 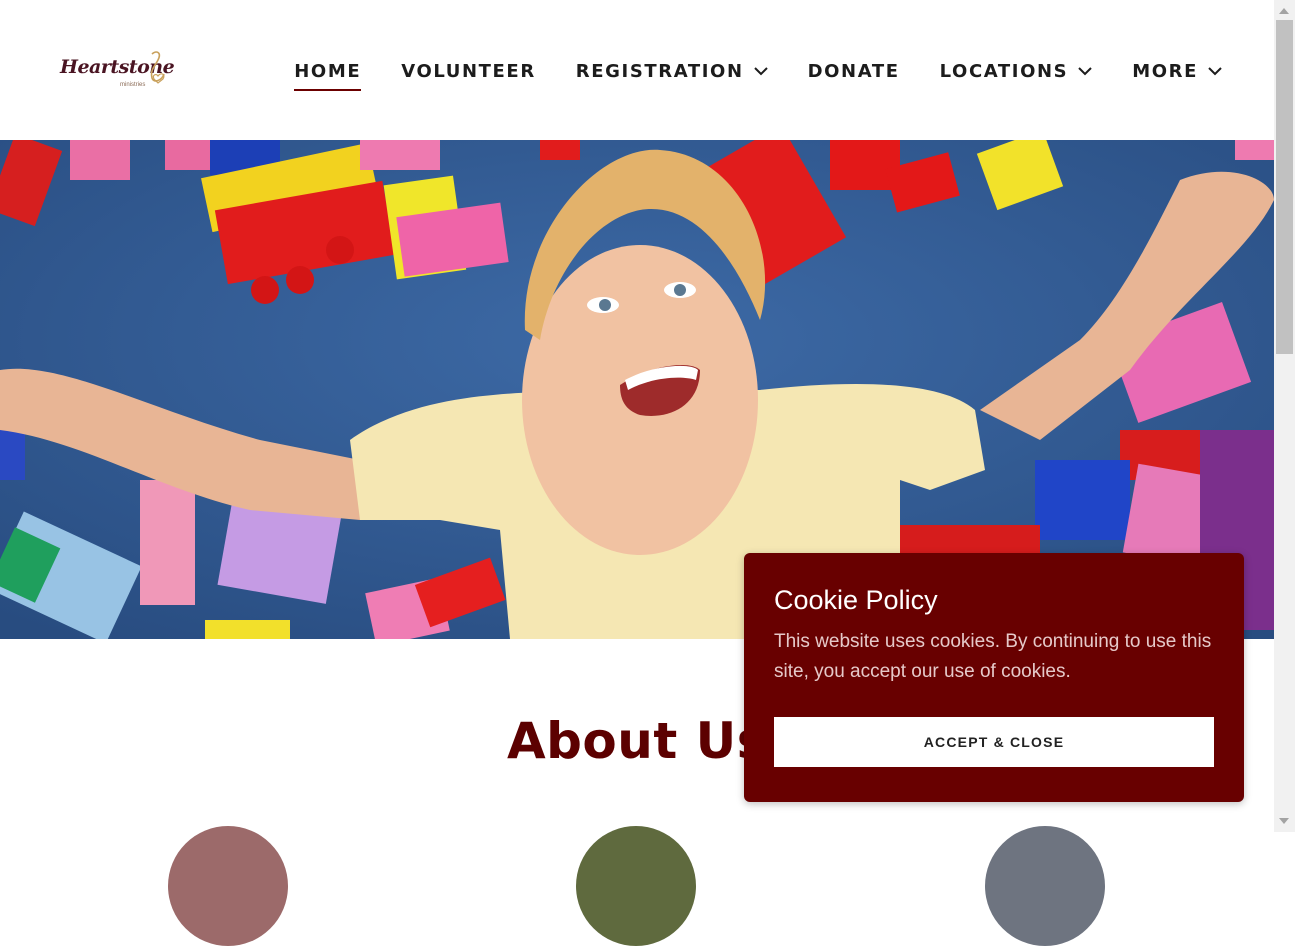 I want to click on nav-volunteer: VOLUNTEER, so click(x=468, y=71).